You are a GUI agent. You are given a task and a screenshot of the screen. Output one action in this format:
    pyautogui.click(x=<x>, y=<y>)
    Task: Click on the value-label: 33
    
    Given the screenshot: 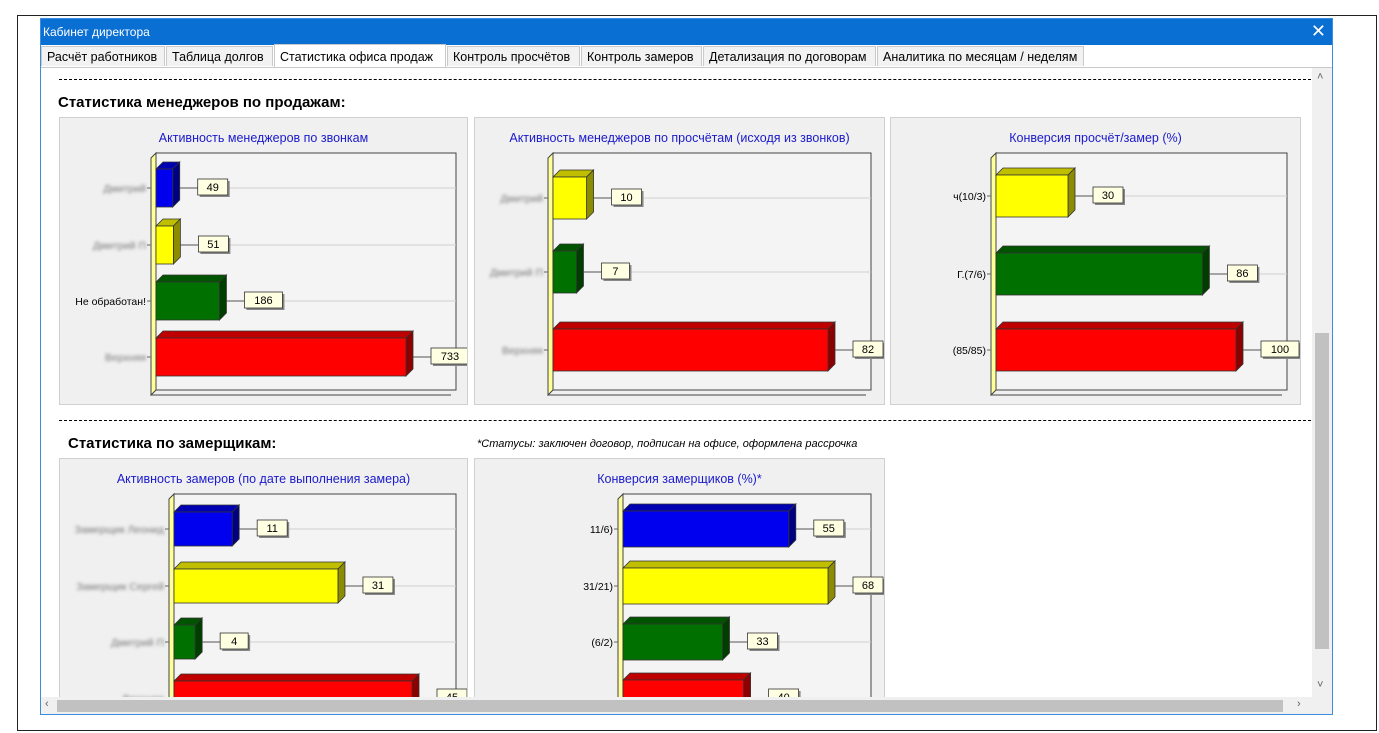 What is the action you would take?
    pyautogui.click(x=762, y=642)
    